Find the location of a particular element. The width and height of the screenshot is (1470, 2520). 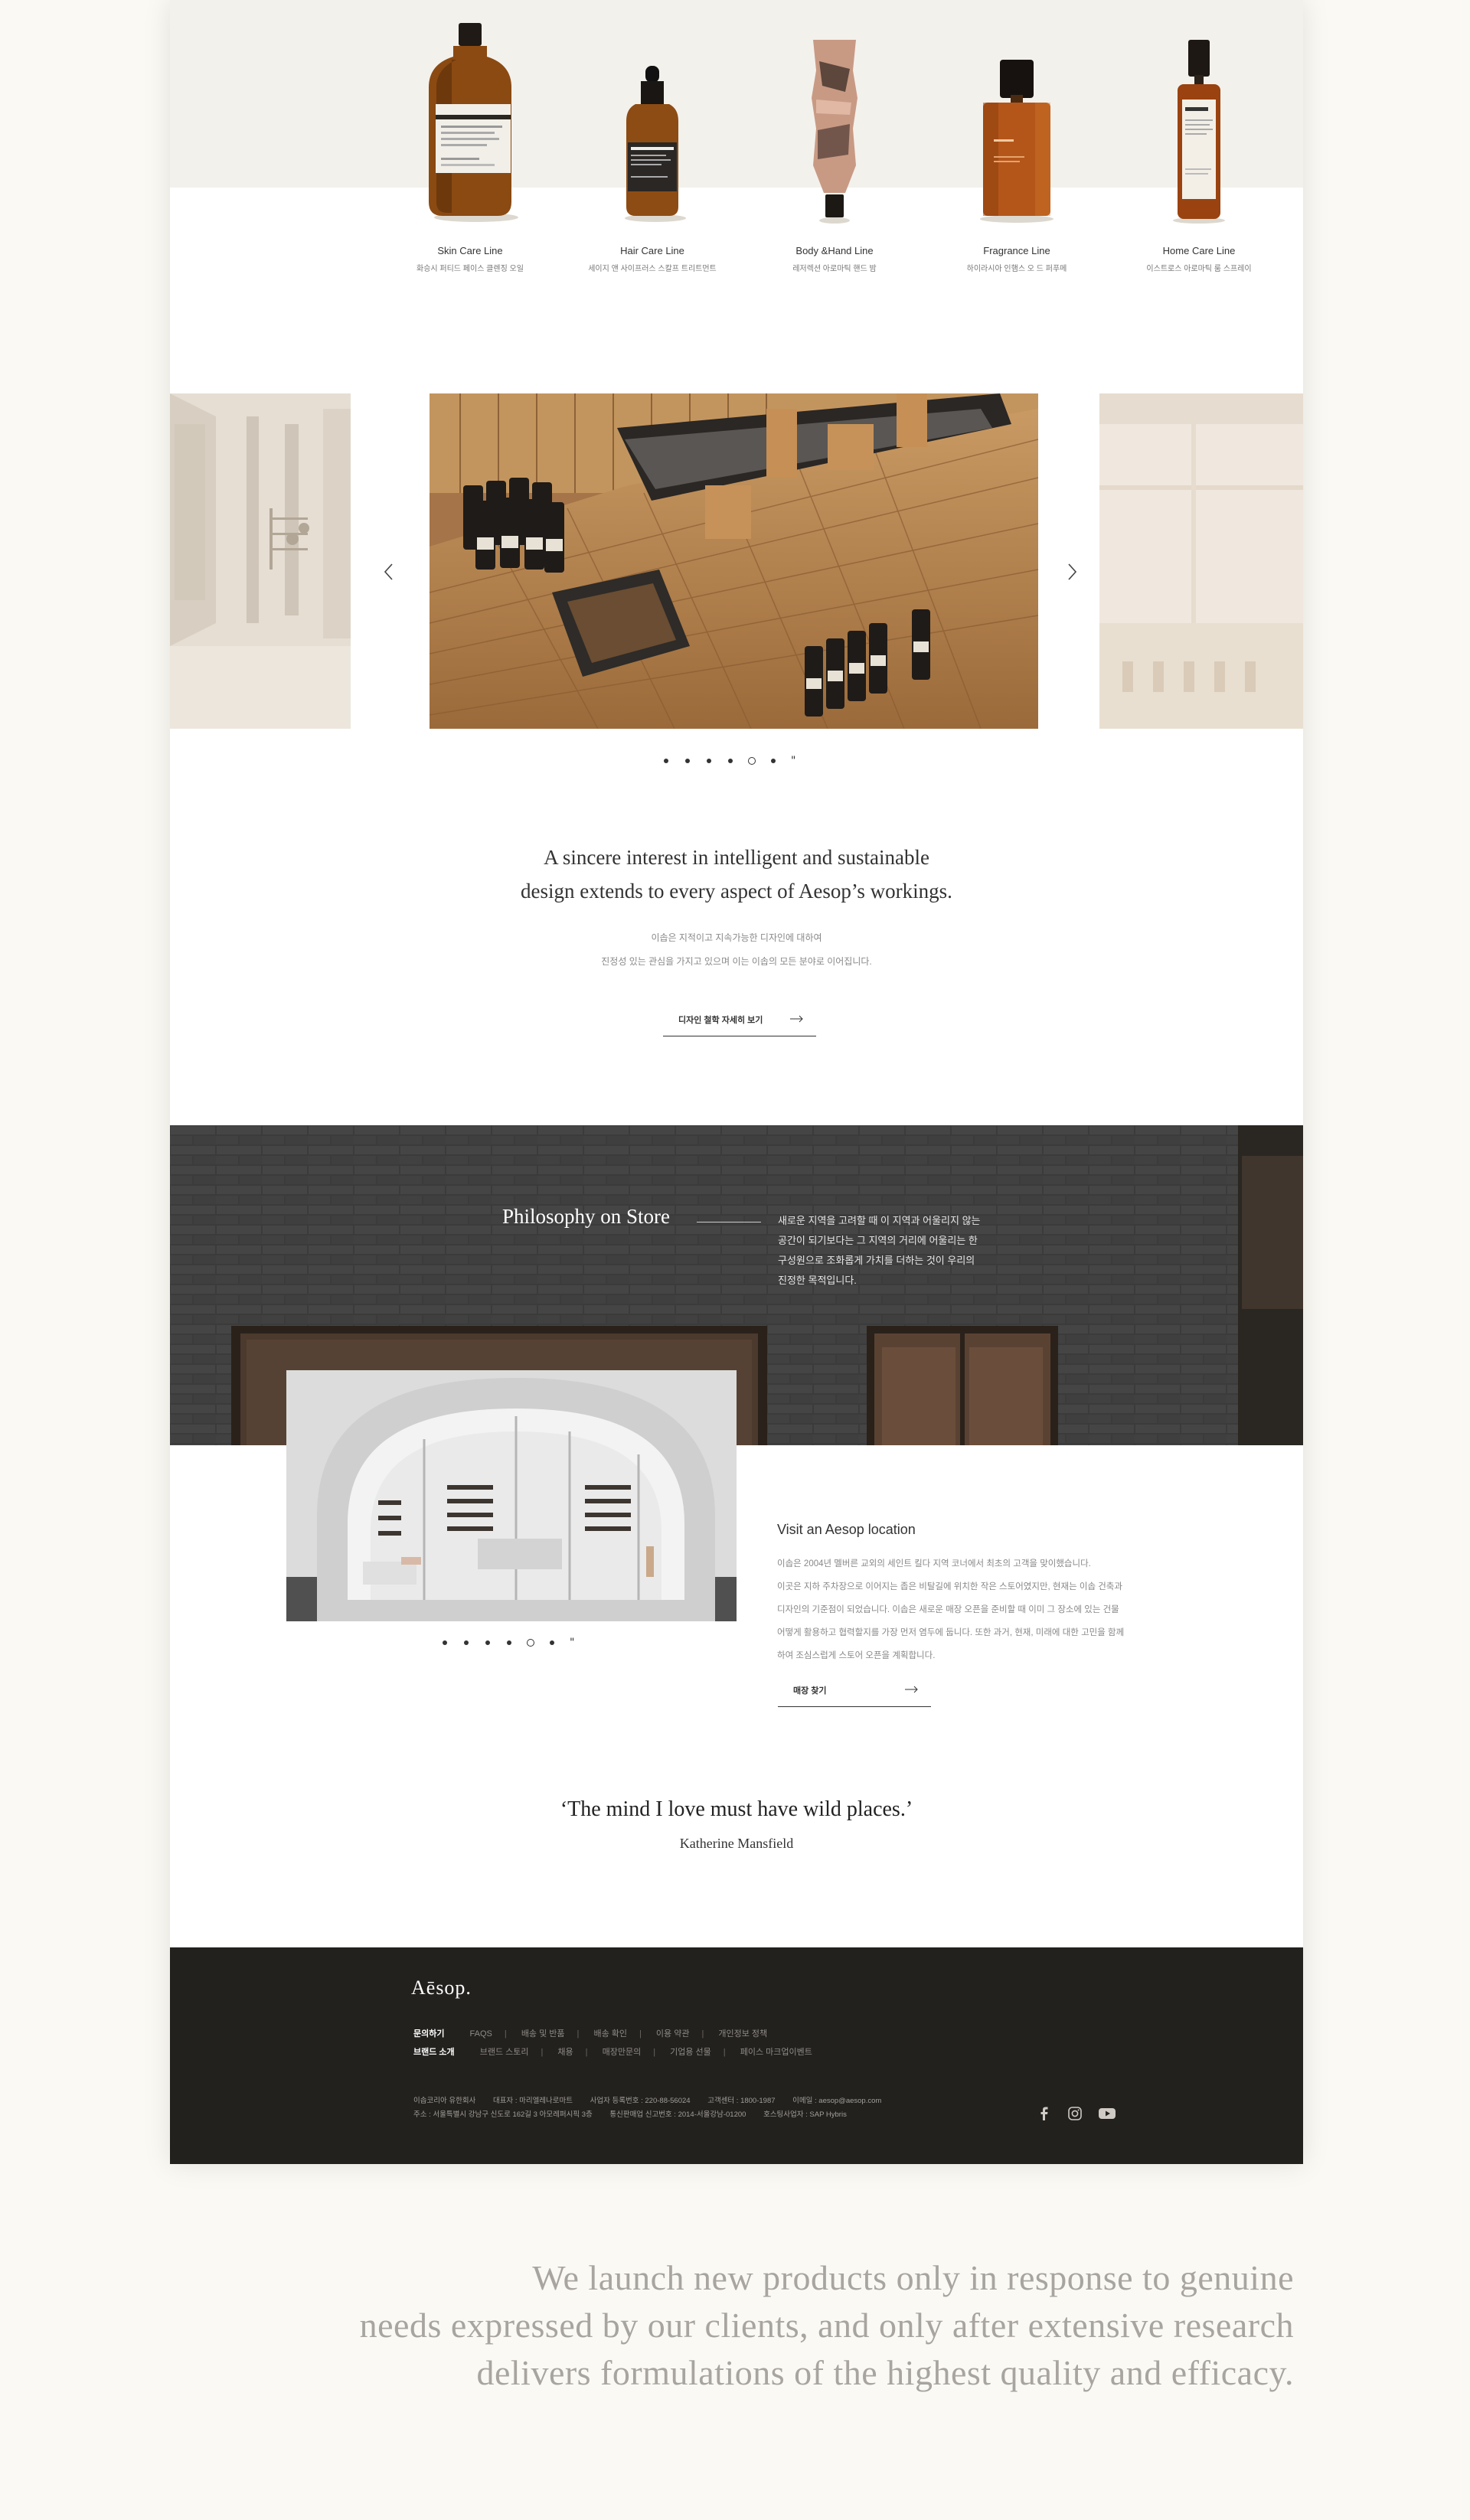

design-philosophy-button: 디자인 철학 자세히 보기 is located at coordinates (739, 1025).